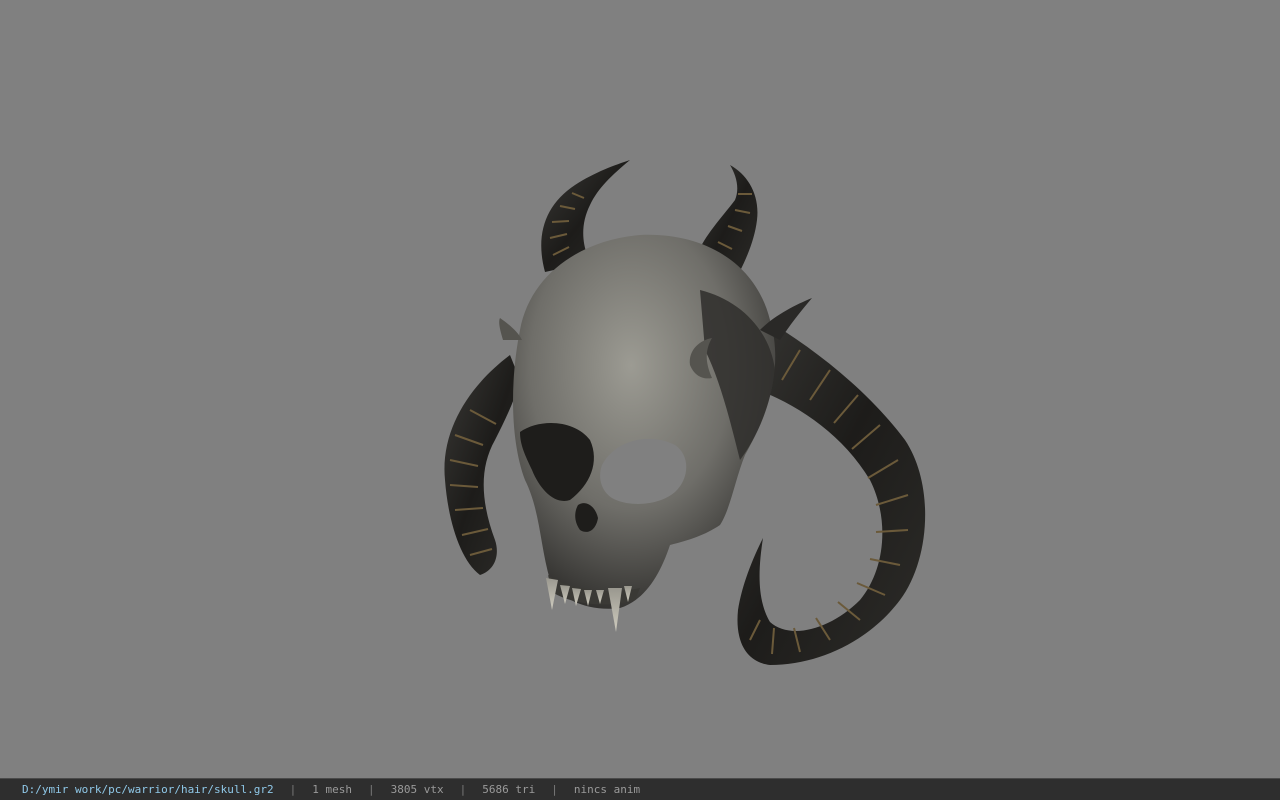 Image resolution: width=1280 pixels, height=800 pixels. What do you see at coordinates (607, 789) in the screenshot?
I see `animation-status: nincs anim` at bounding box center [607, 789].